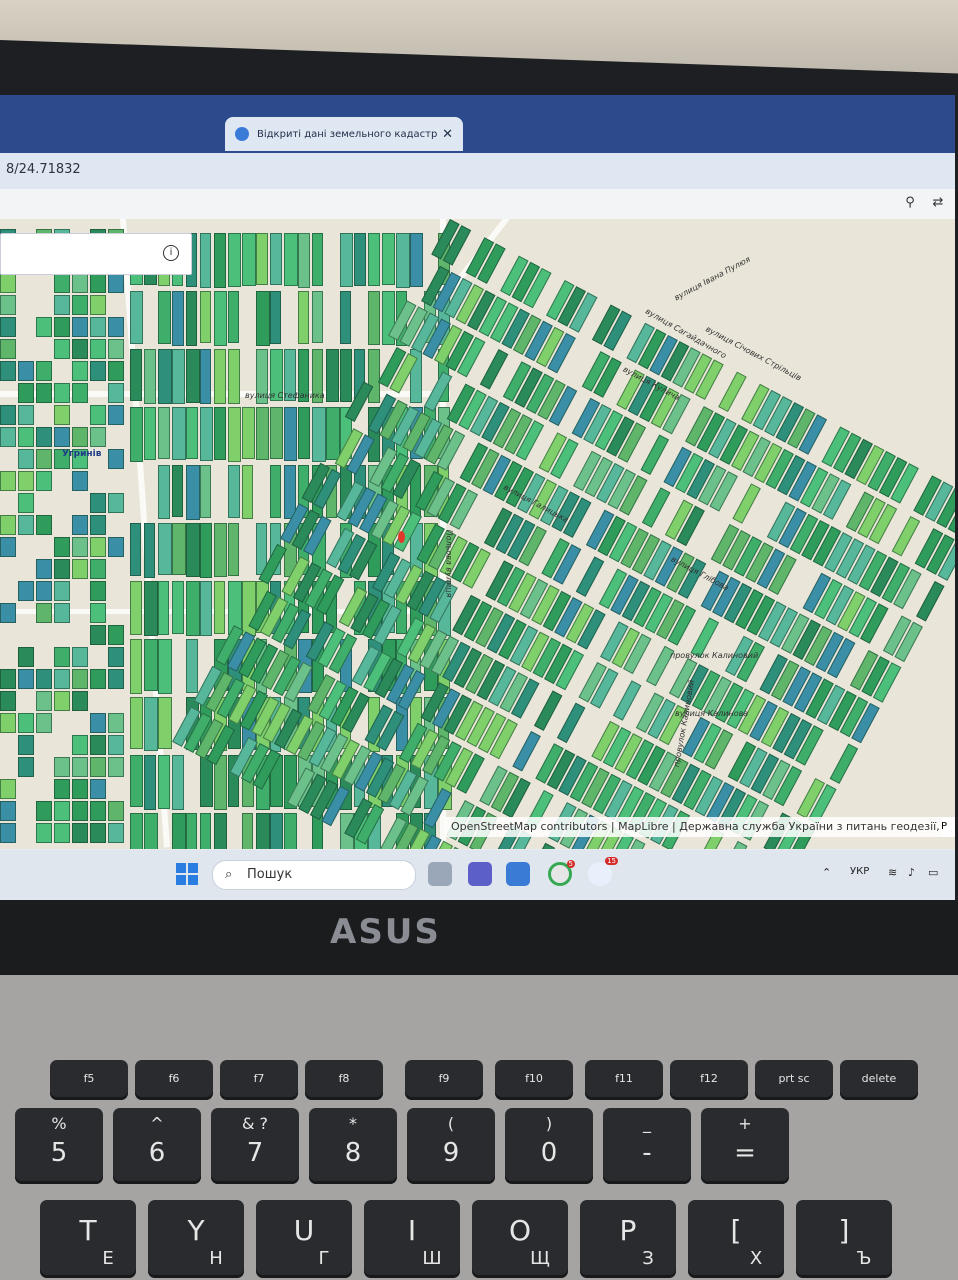 The width and height of the screenshot is (958, 1280). What do you see at coordinates (89, 1080) in the screenshot?
I see `fn-key: f5` at bounding box center [89, 1080].